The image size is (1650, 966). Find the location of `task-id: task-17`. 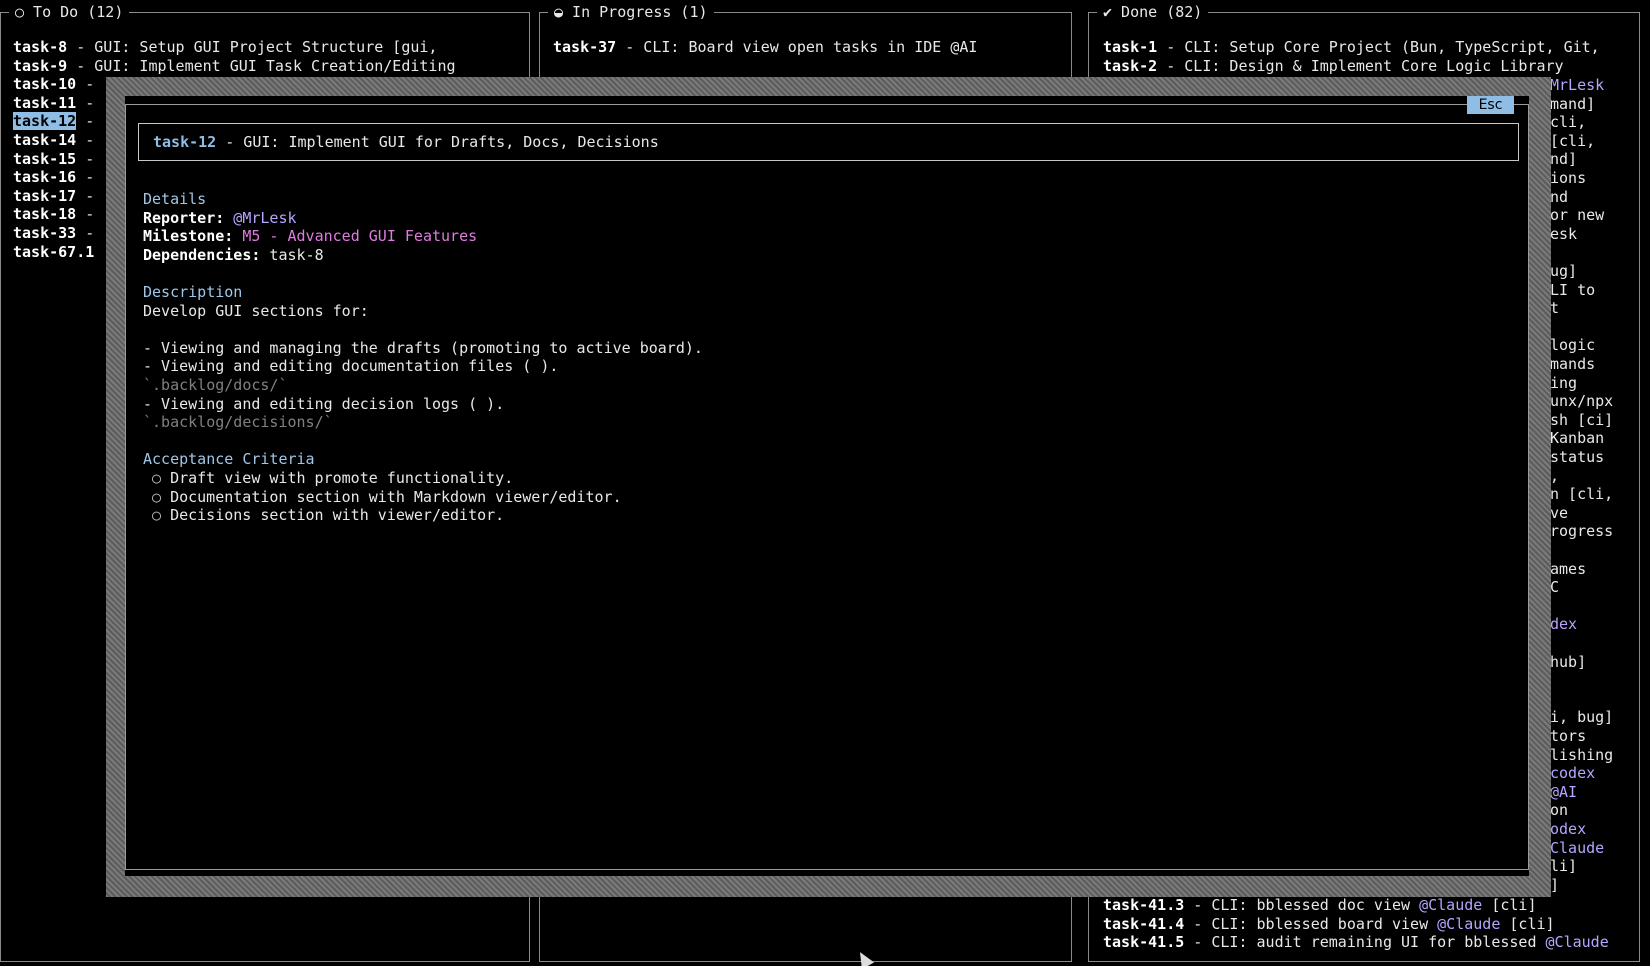

task-id: task-17 is located at coordinates (45, 195).